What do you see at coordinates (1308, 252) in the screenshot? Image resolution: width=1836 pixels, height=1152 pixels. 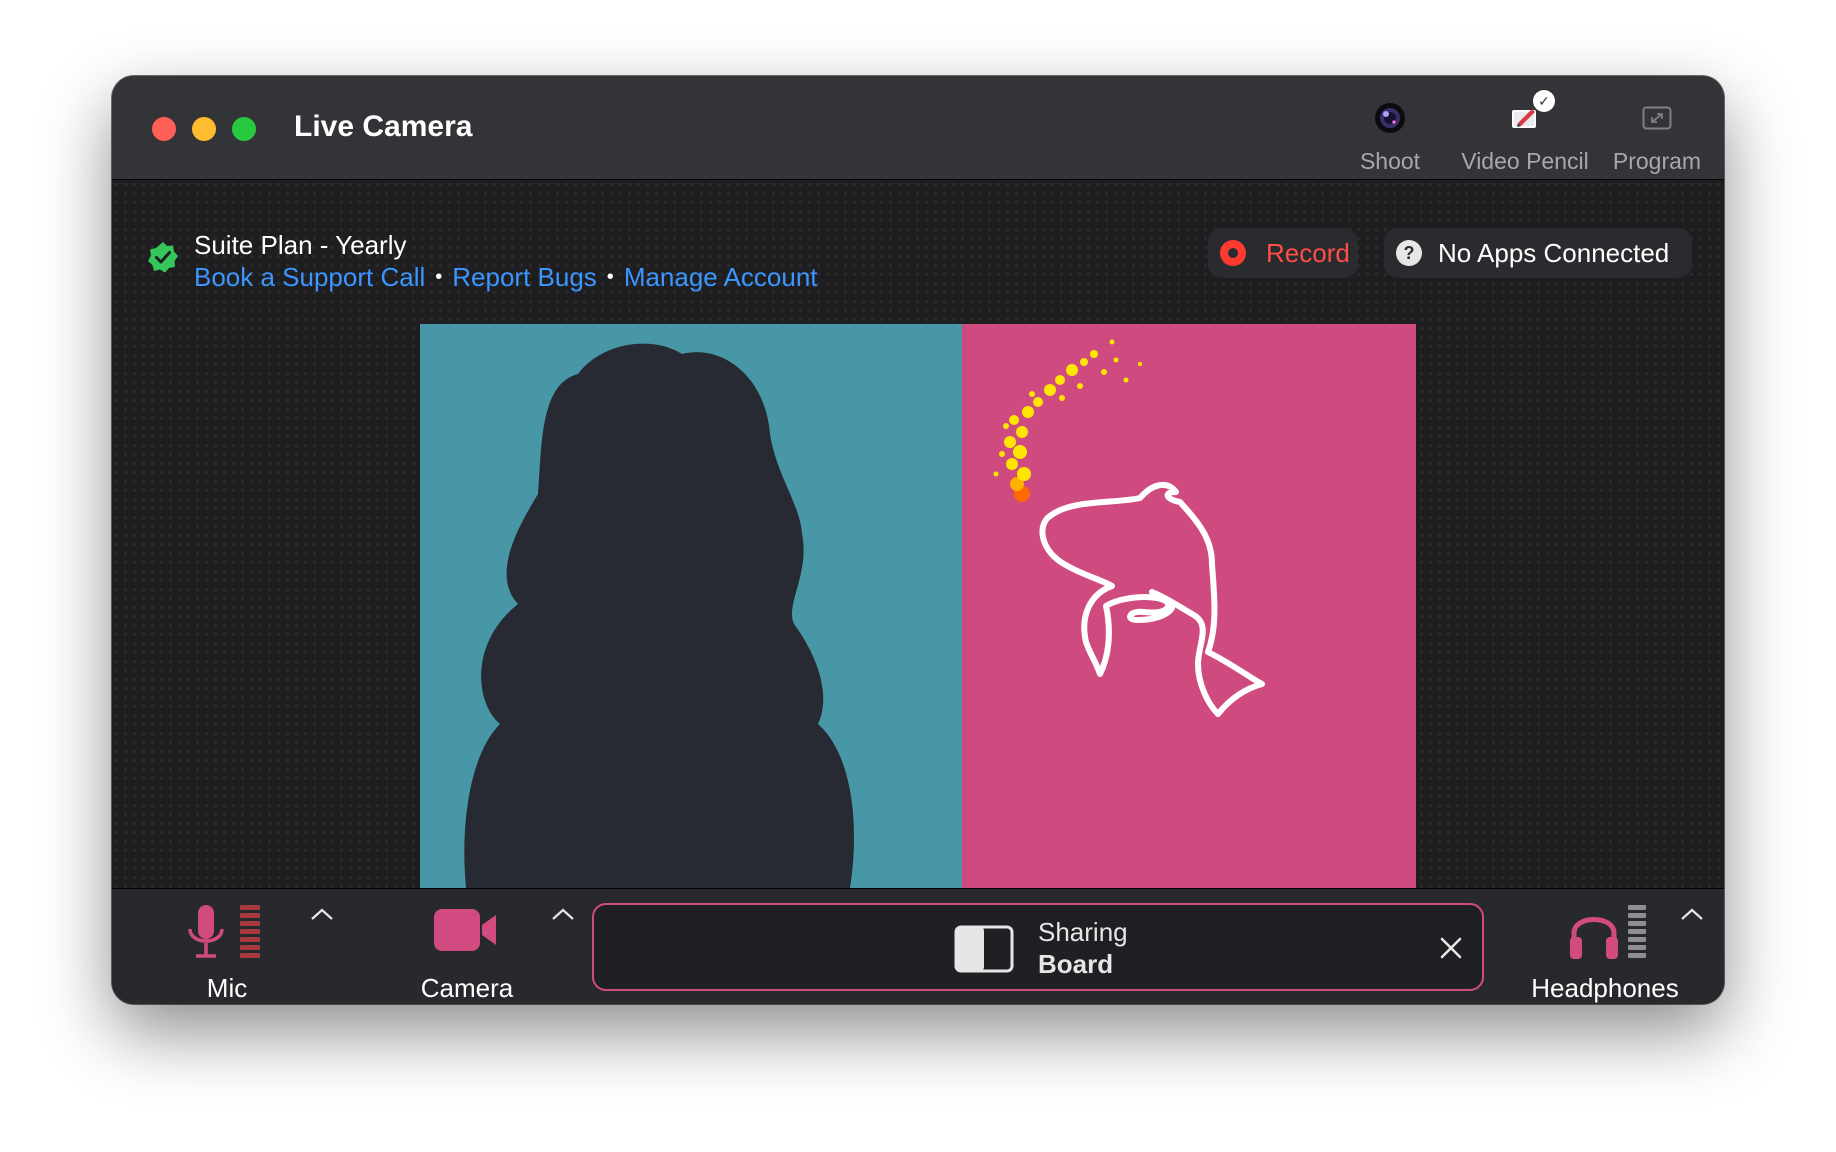 I see `record-label: Record` at bounding box center [1308, 252].